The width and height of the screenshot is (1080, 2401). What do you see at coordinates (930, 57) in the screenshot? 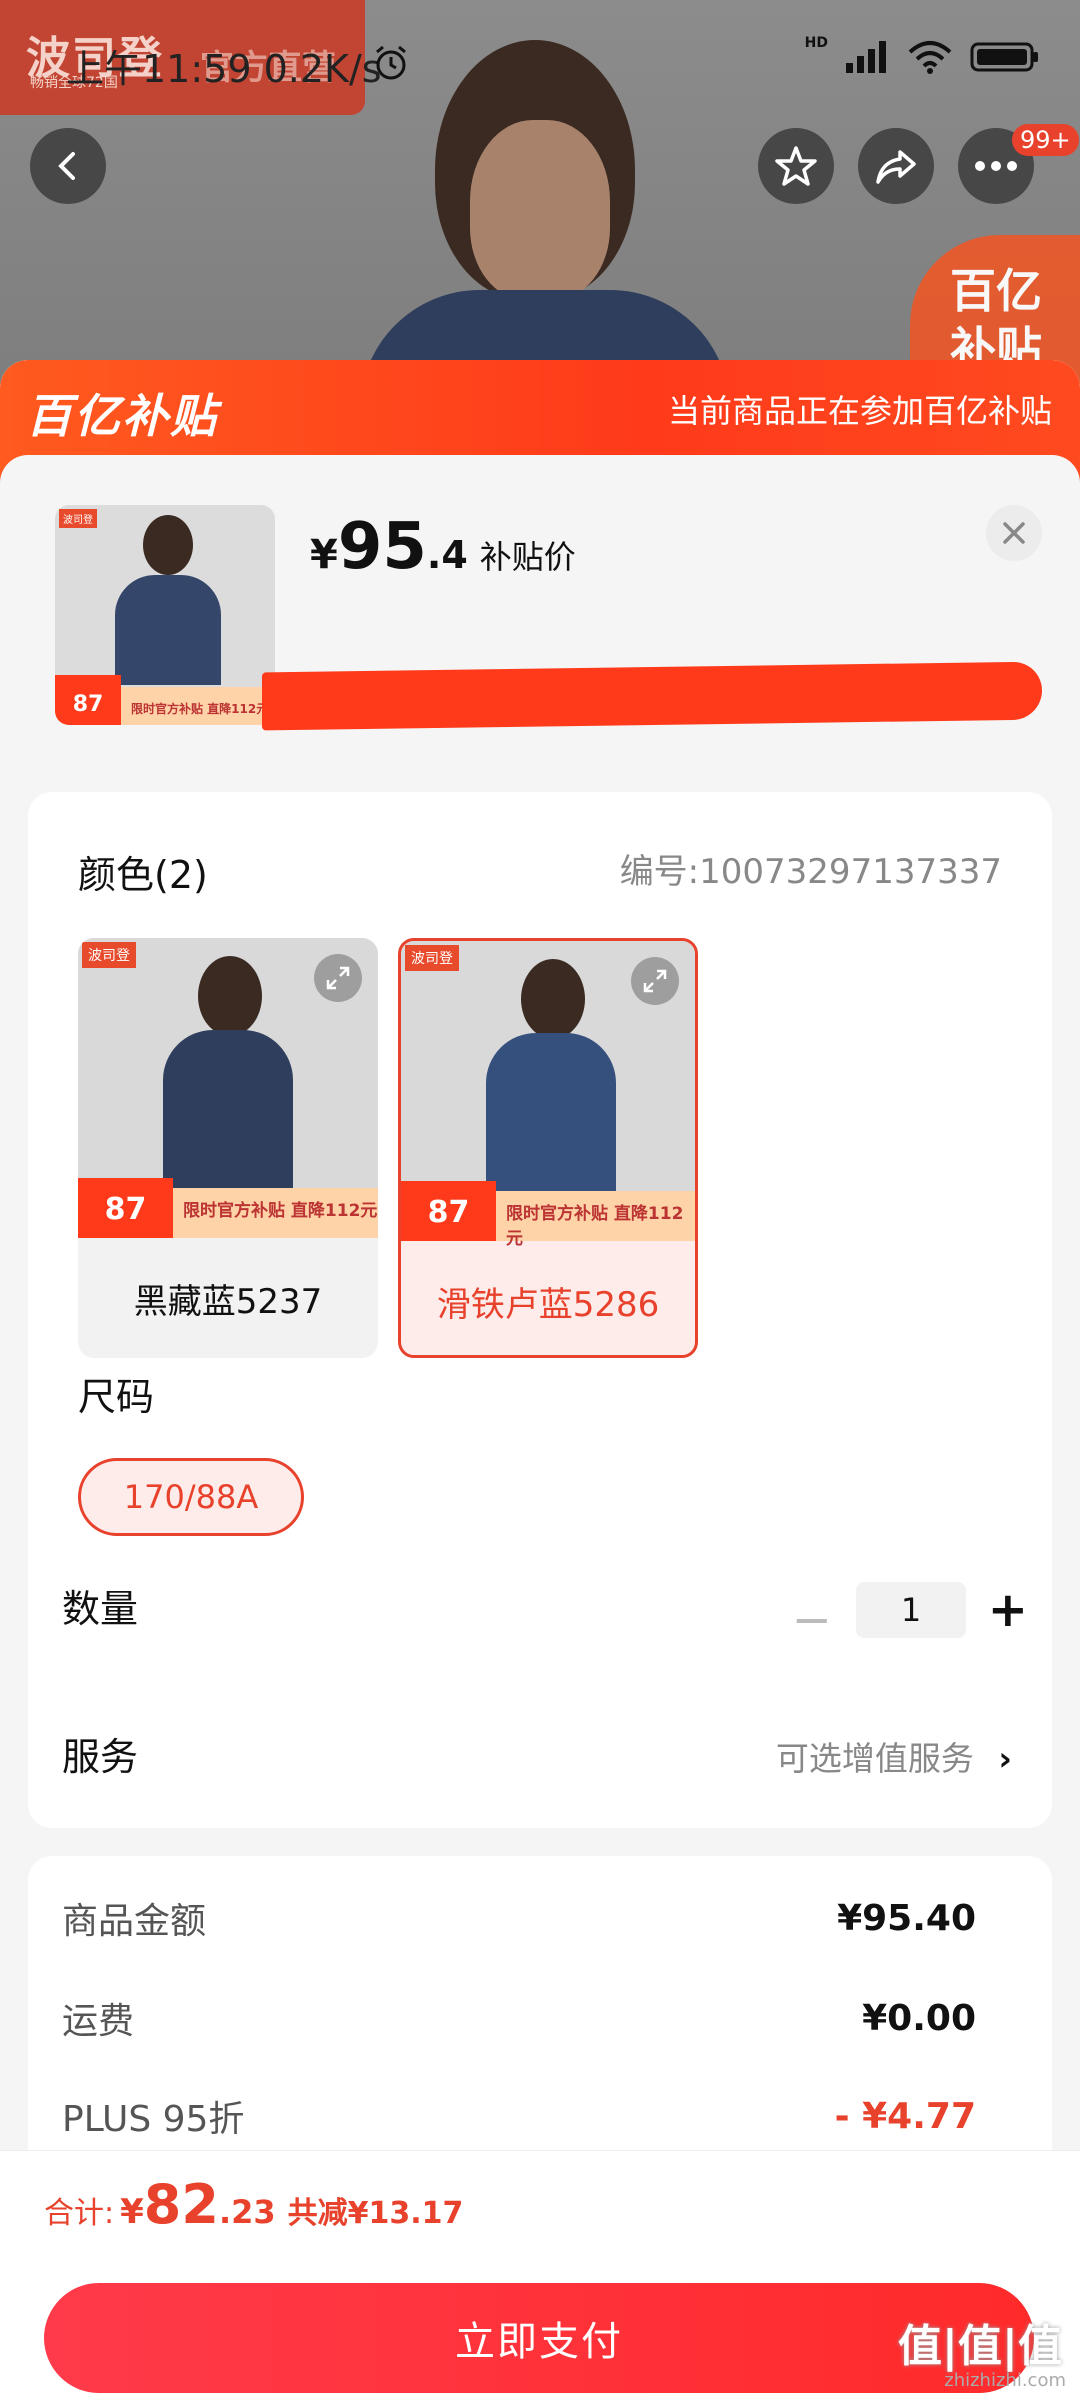
I see `wifi-icon` at bounding box center [930, 57].